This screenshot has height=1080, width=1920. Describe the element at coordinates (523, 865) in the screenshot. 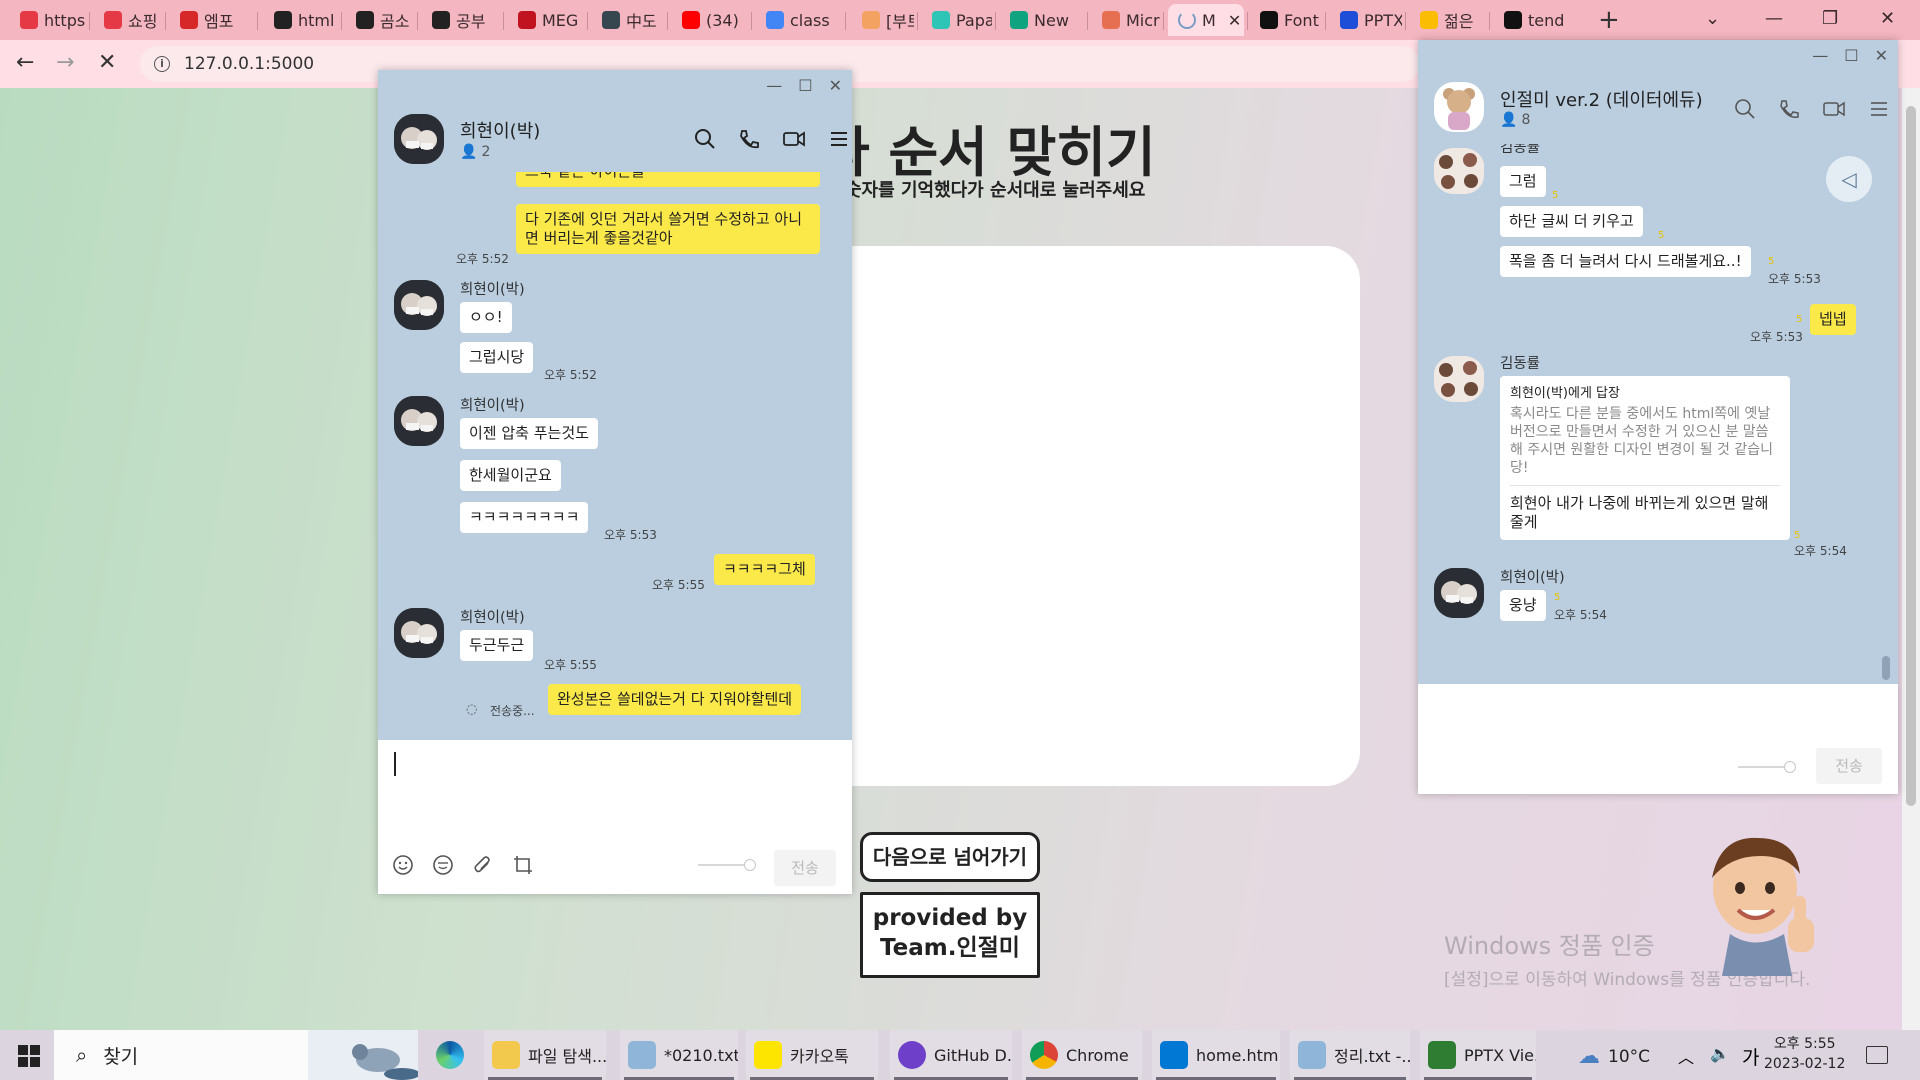

I see `screenshot-crop-icon` at that location.